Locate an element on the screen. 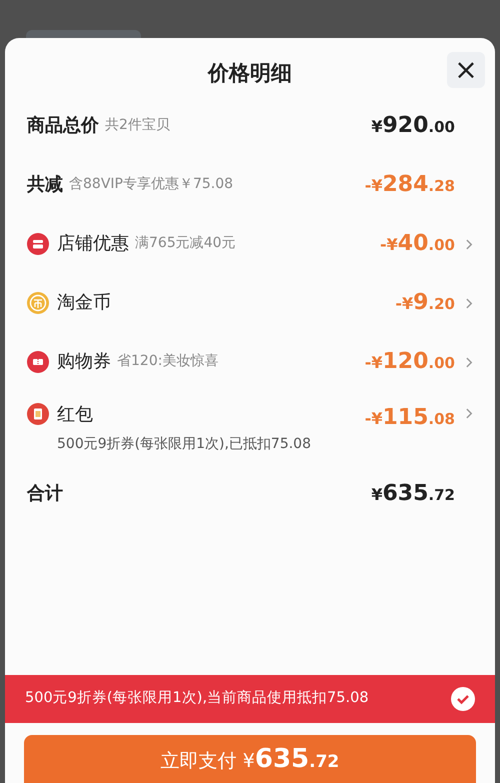  row-note: 含88VIP专享优惠￥75.08 is located at coordinates (151, 184).